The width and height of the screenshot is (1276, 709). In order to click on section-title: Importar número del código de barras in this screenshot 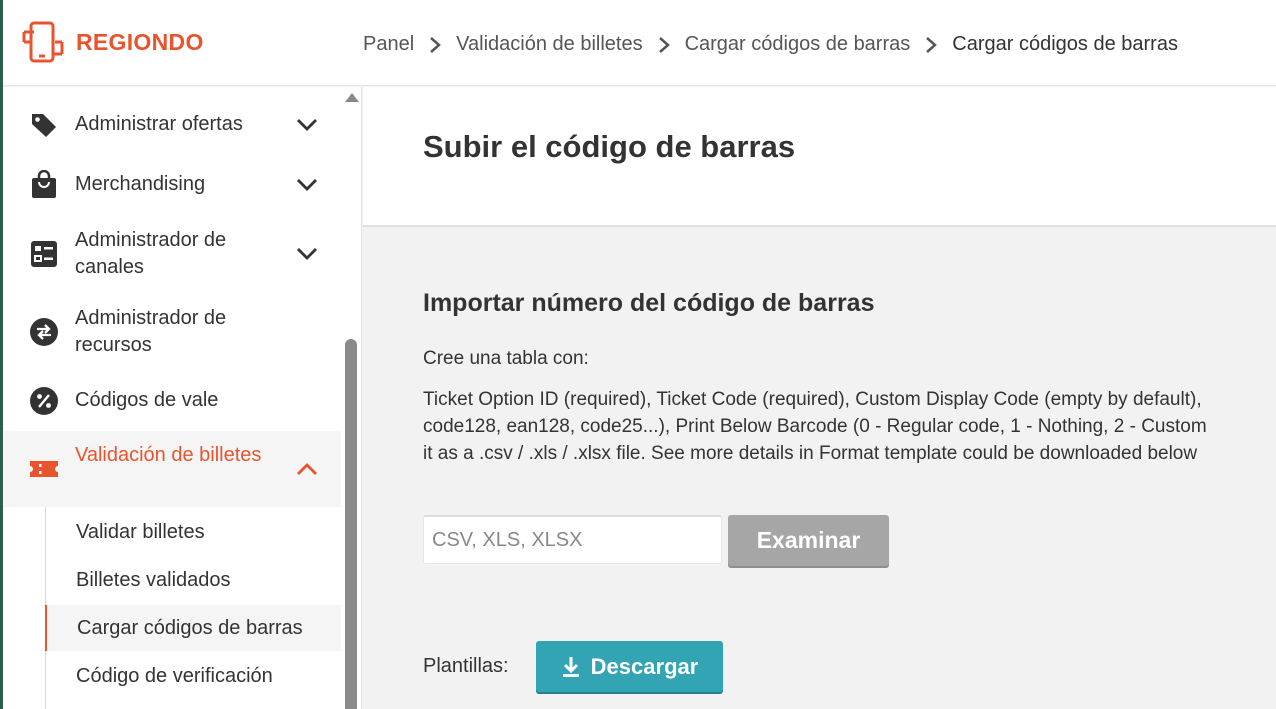, I will do `click(649, 303)`.